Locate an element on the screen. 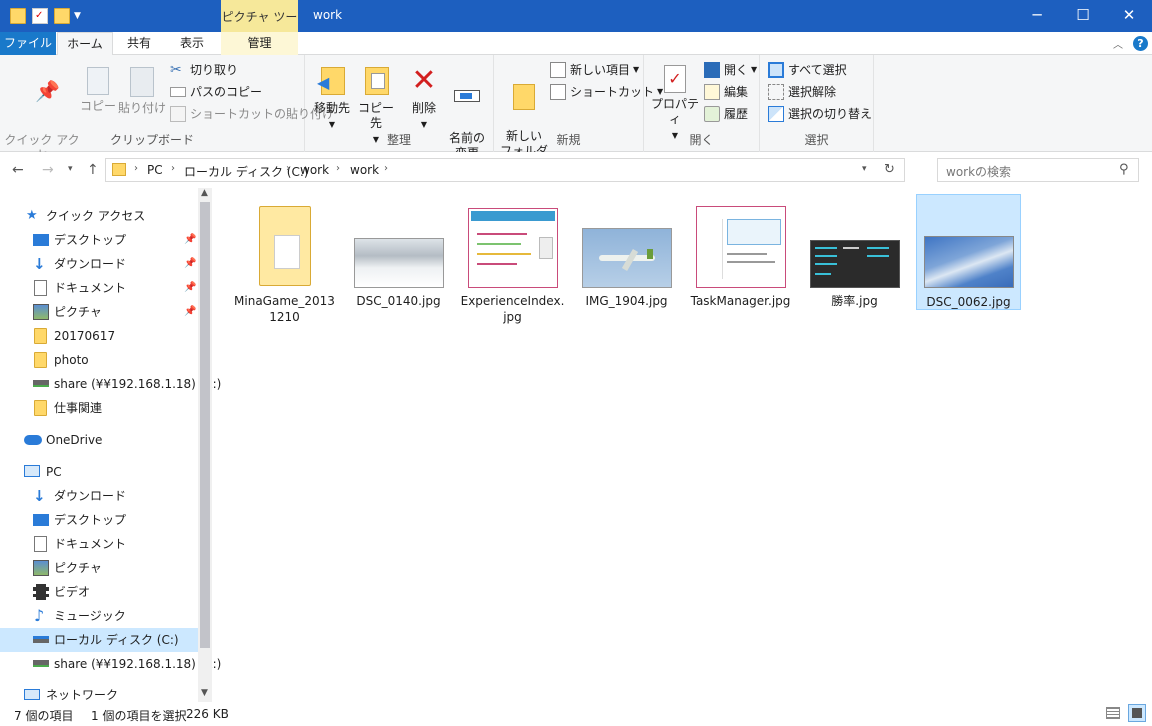 Image resolution: width=1152 pixels, height=726 pixels. tab-home: ホーム is located at coordinates (85, 44).